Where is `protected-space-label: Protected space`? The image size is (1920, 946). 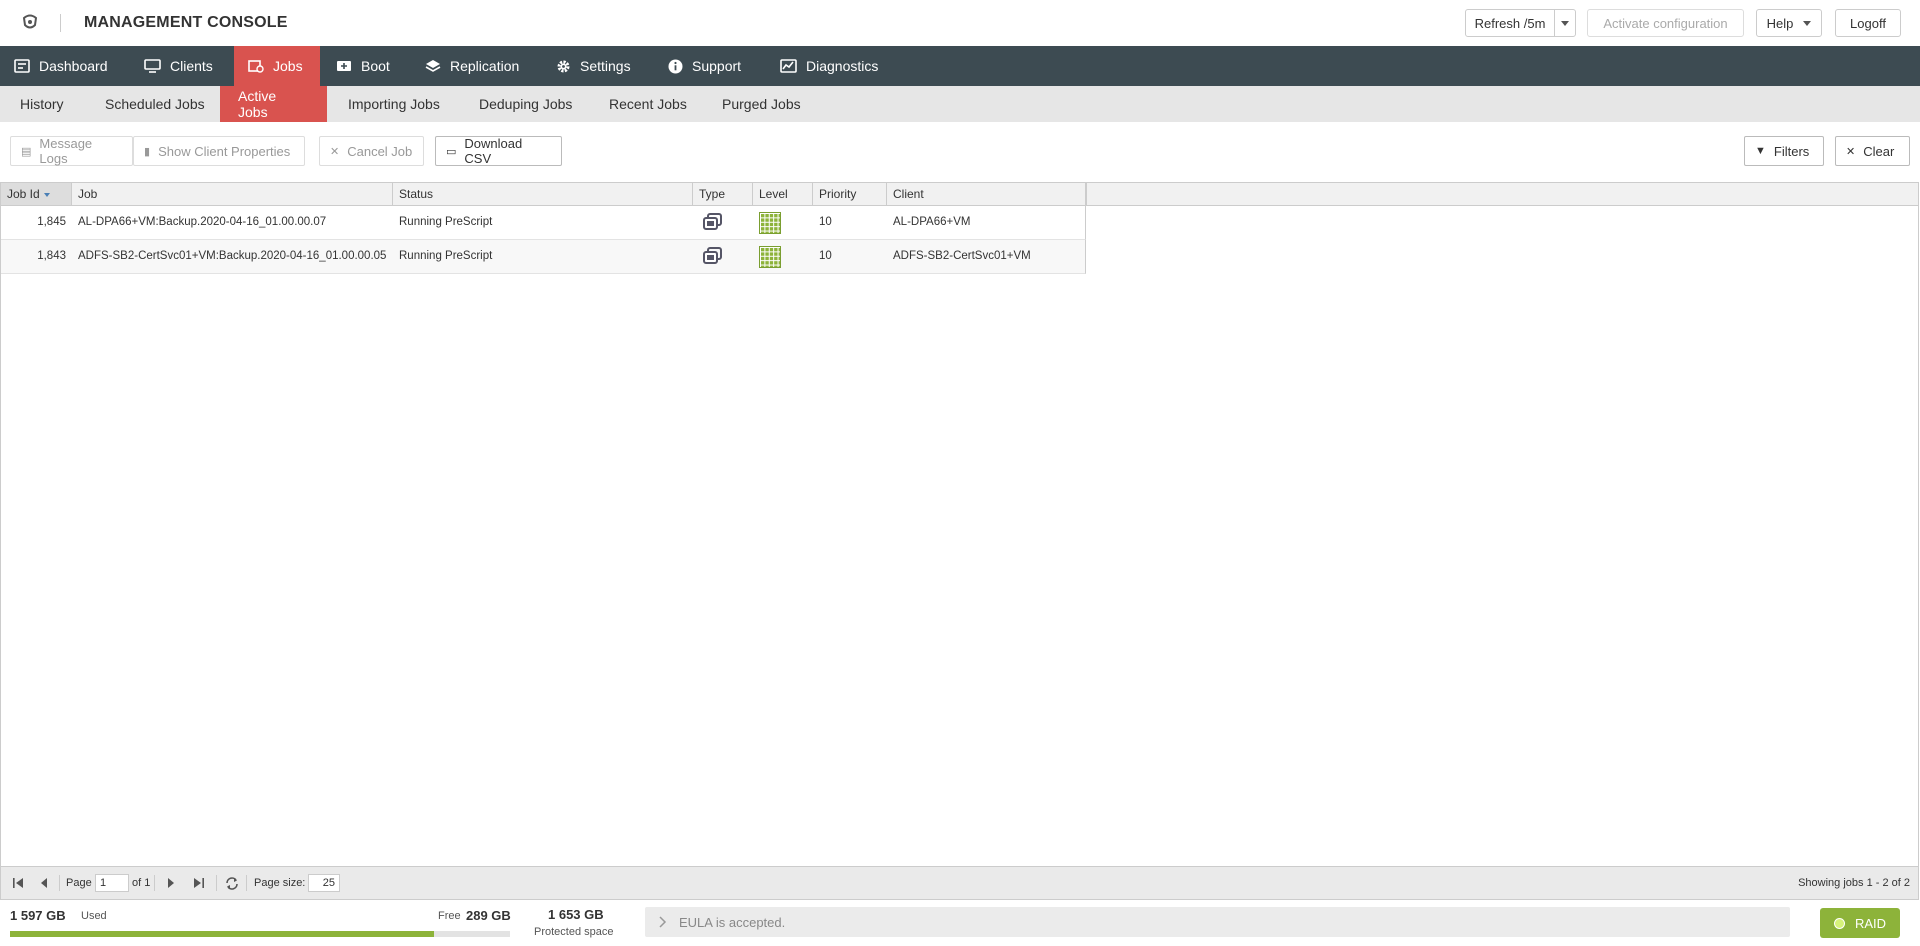 protected-space-label: Protected space is located at coordinates (574, 932).